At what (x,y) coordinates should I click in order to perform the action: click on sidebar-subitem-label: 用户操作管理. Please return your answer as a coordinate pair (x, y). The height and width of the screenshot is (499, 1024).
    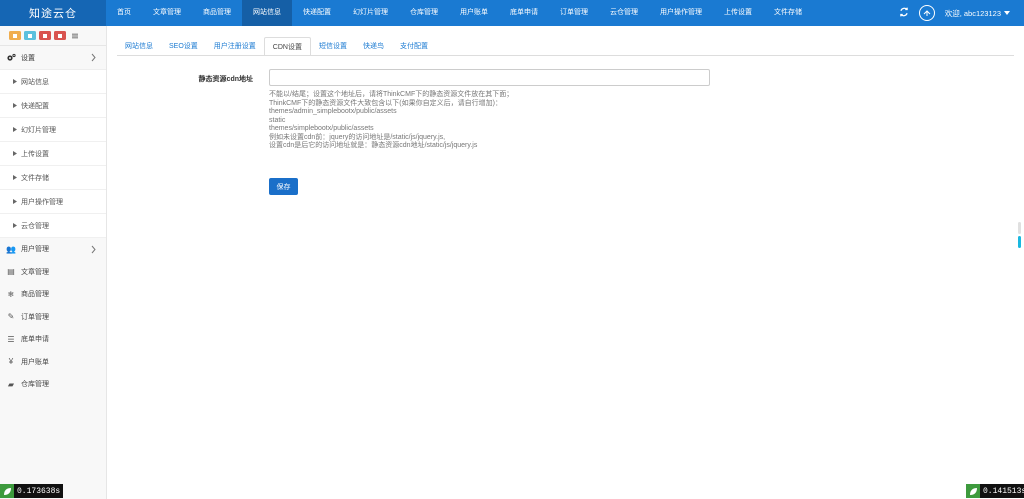
    Looking at the image, I should click on (42, 202).